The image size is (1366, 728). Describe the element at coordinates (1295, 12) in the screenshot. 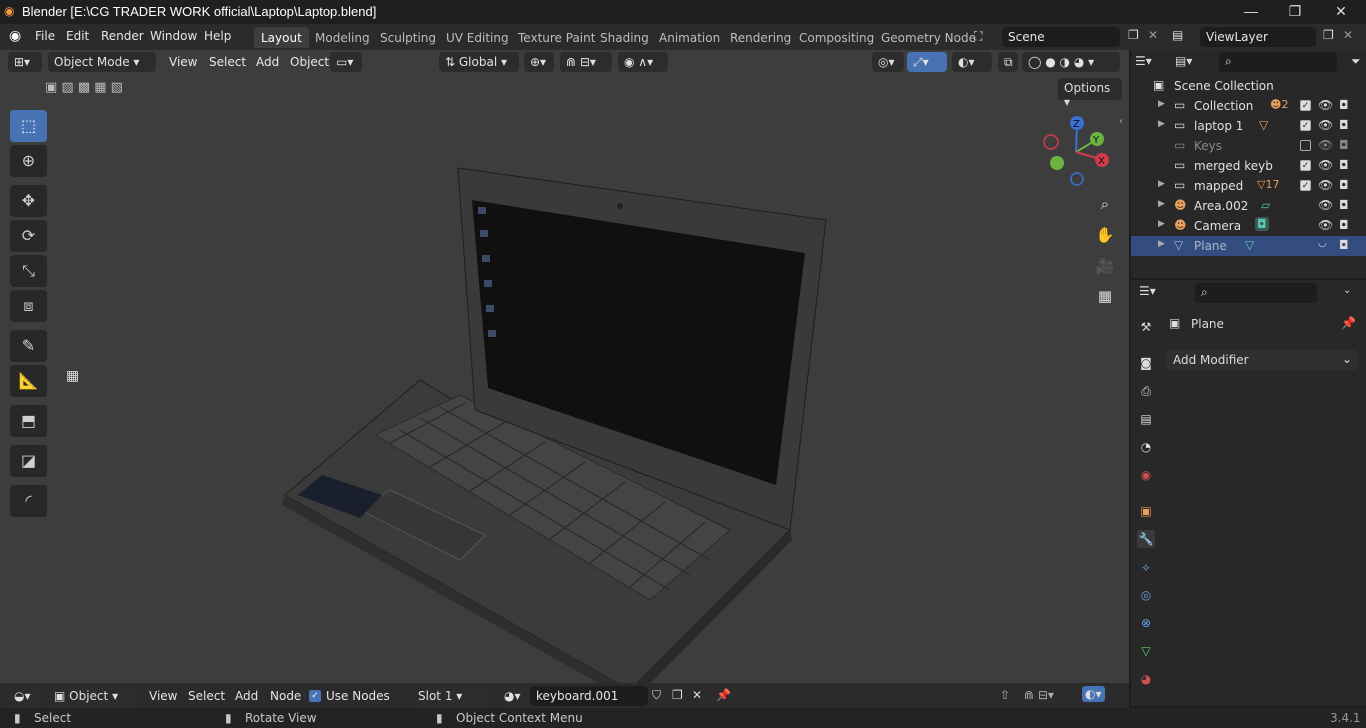

I see `maximize-button: ❐` at that location.